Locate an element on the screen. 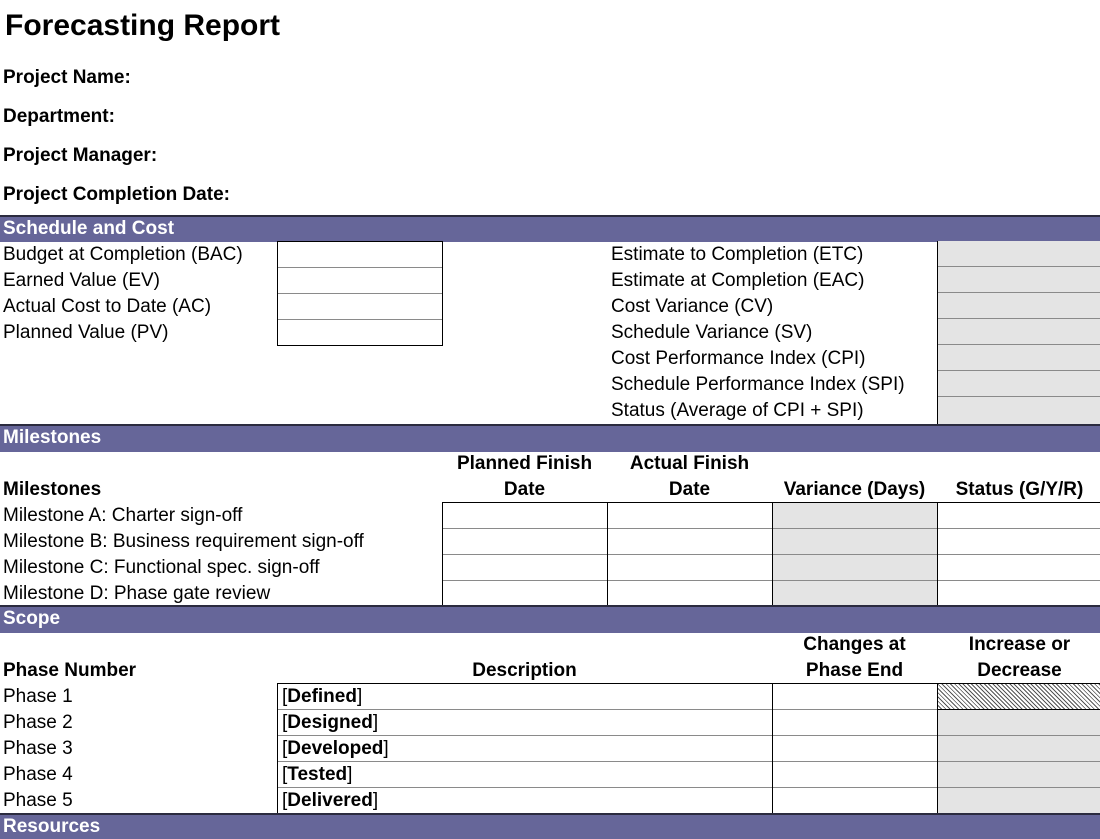 This screenshot has height=839, width=1100. cpi-value is located at coordinates (1019, 358).